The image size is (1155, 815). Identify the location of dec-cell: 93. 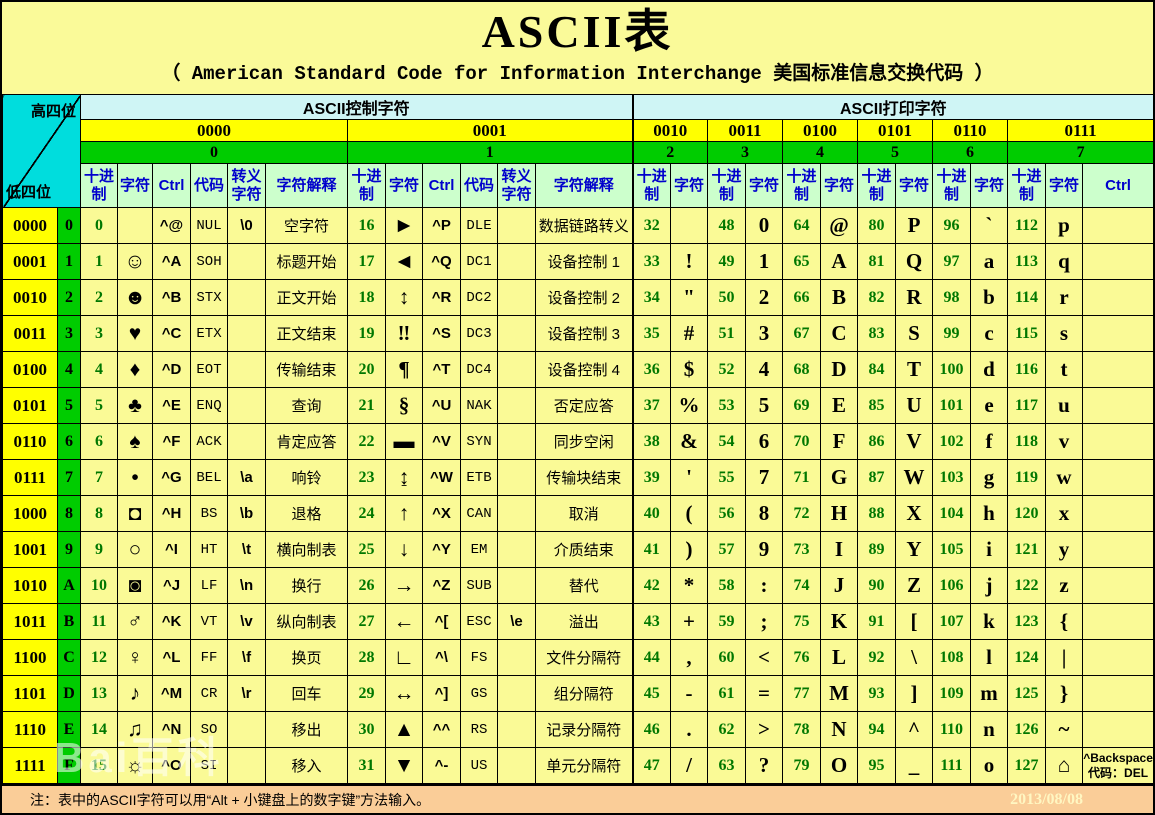
(876, 693).